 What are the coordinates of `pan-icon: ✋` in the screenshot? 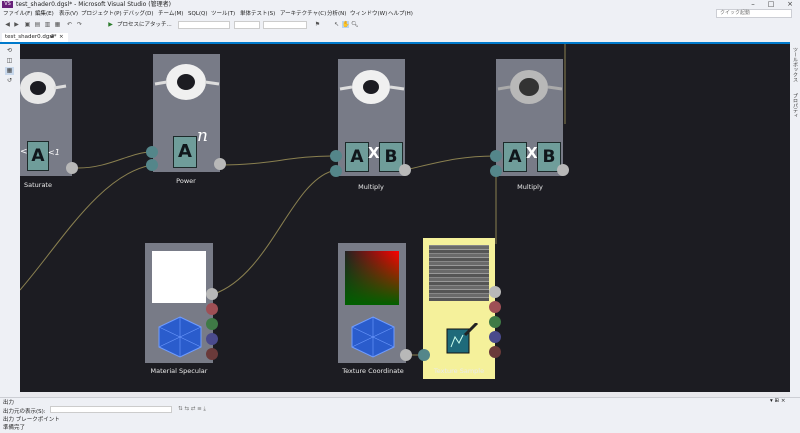 It's located at (345, 24).